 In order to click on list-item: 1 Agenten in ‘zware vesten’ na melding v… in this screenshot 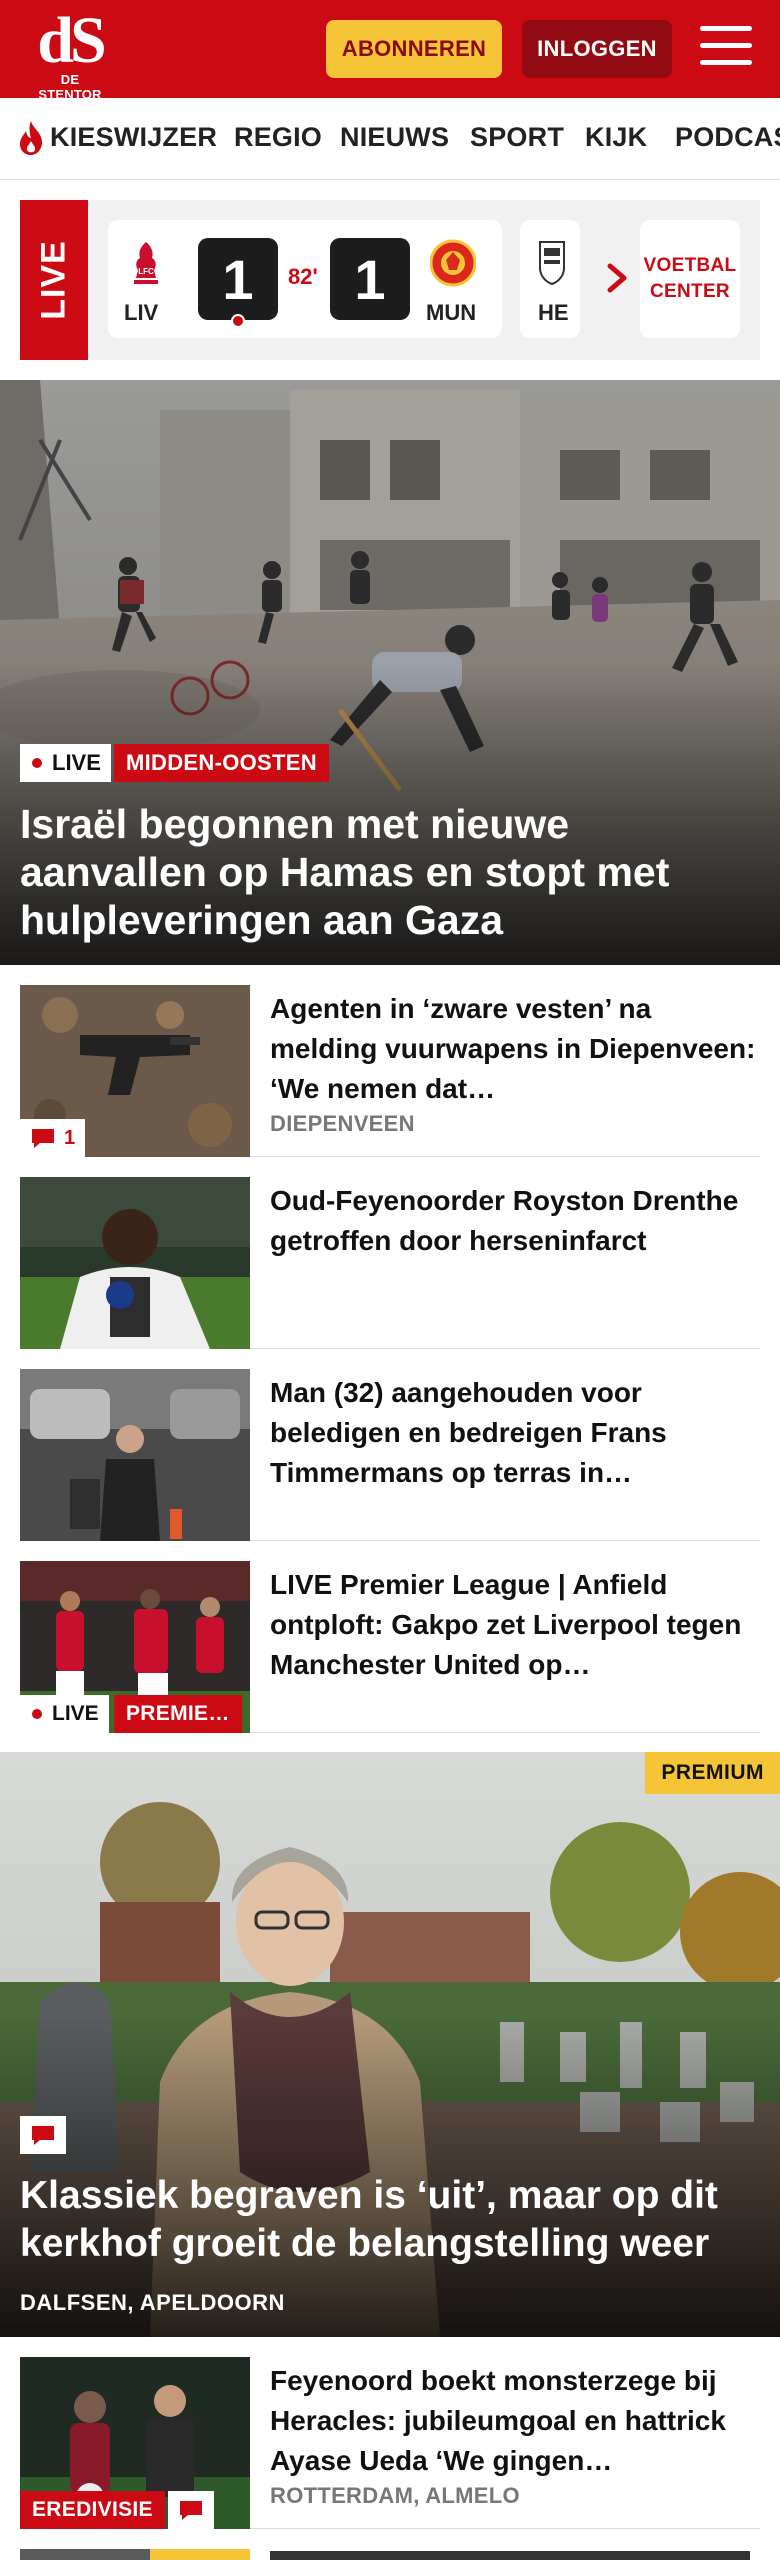, I will do `click(390, 1071)`.